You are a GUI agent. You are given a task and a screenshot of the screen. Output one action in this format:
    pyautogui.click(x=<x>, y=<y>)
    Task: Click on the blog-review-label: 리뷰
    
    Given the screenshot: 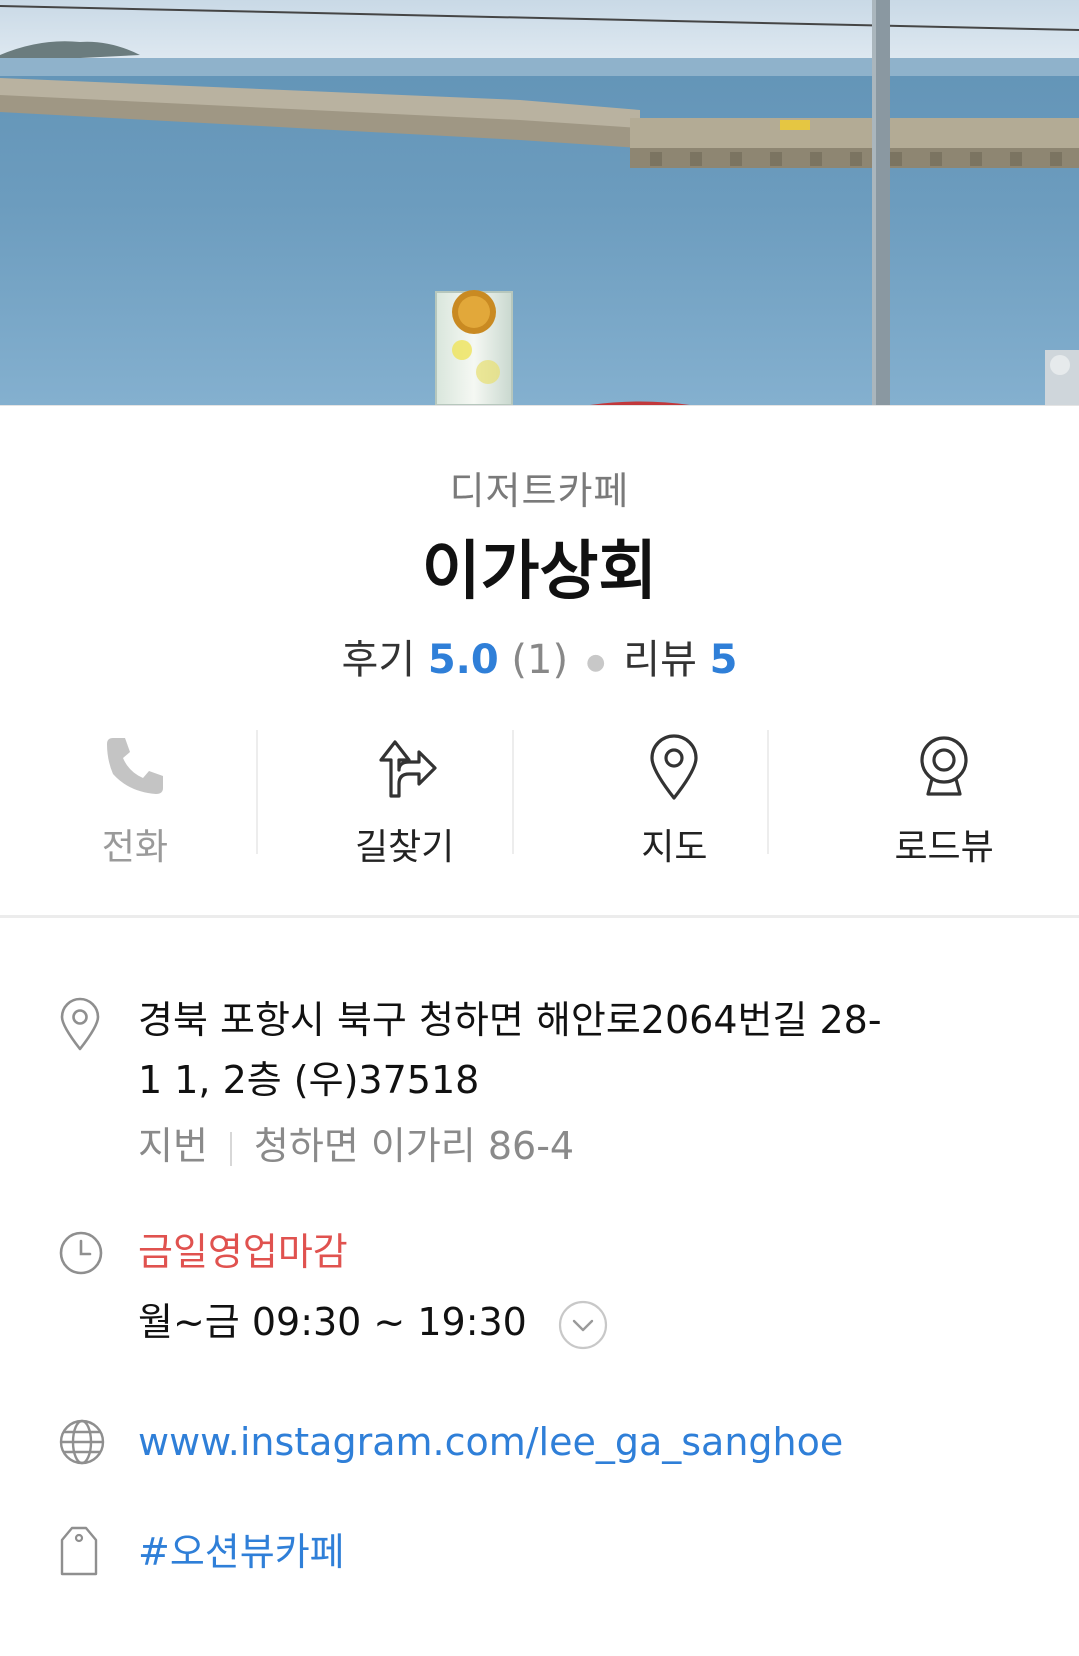 What is the action you would take?
    pyautogui.click(x=660, y=660)
    